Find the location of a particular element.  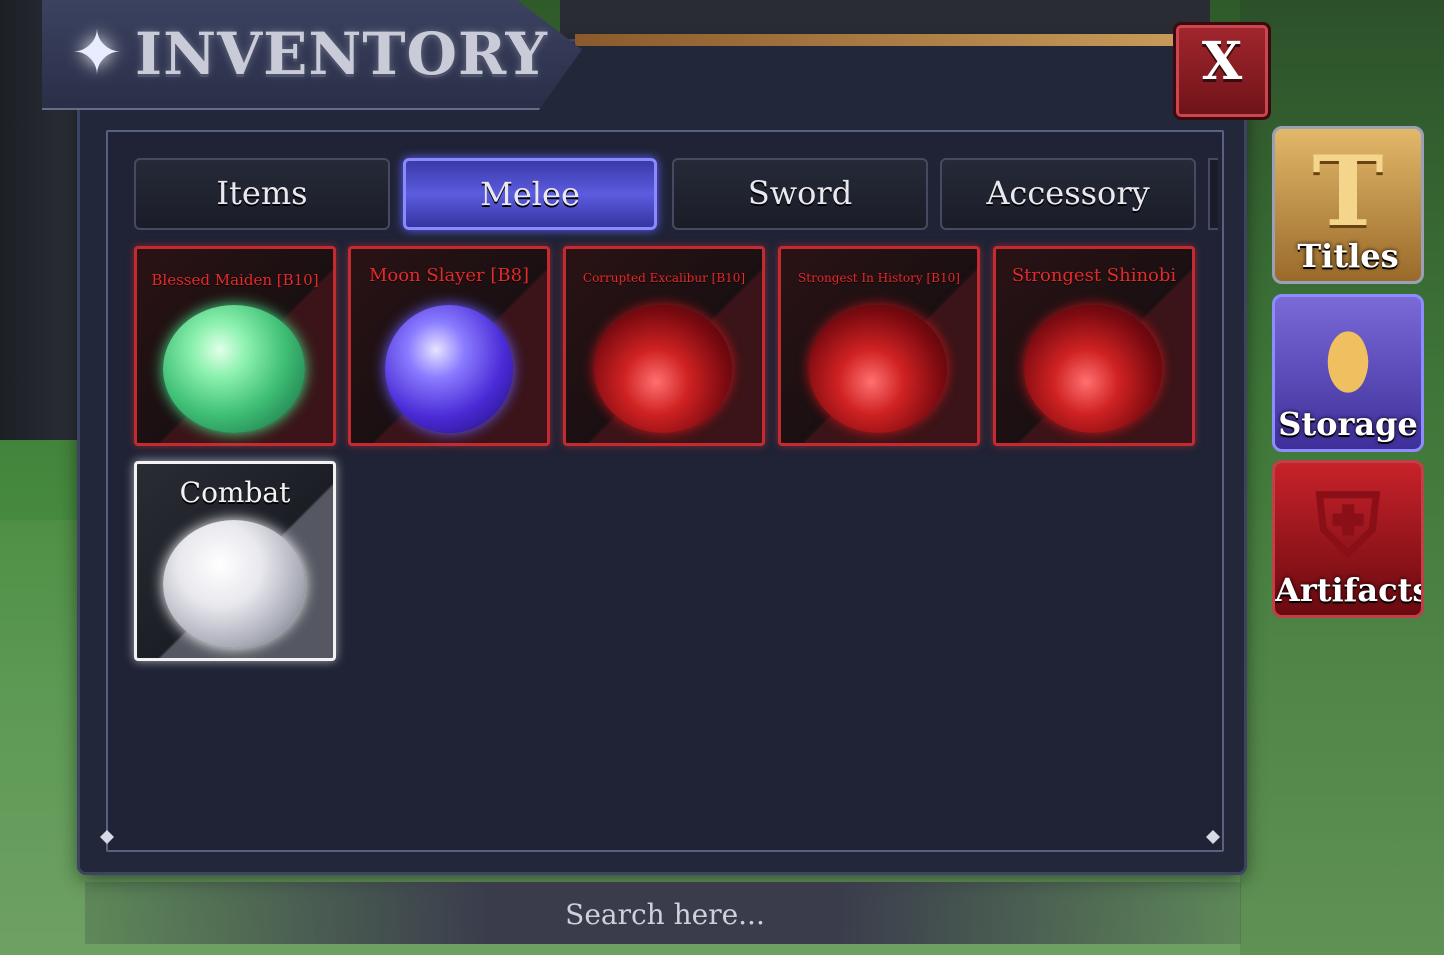

window-title: INVENTORY is located at coordinates (341, 54).